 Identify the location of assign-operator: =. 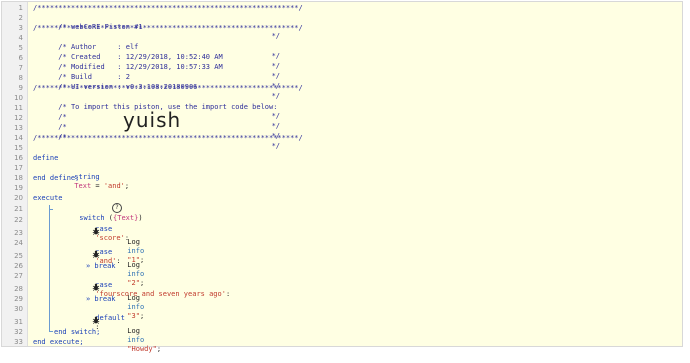
(97, 186).